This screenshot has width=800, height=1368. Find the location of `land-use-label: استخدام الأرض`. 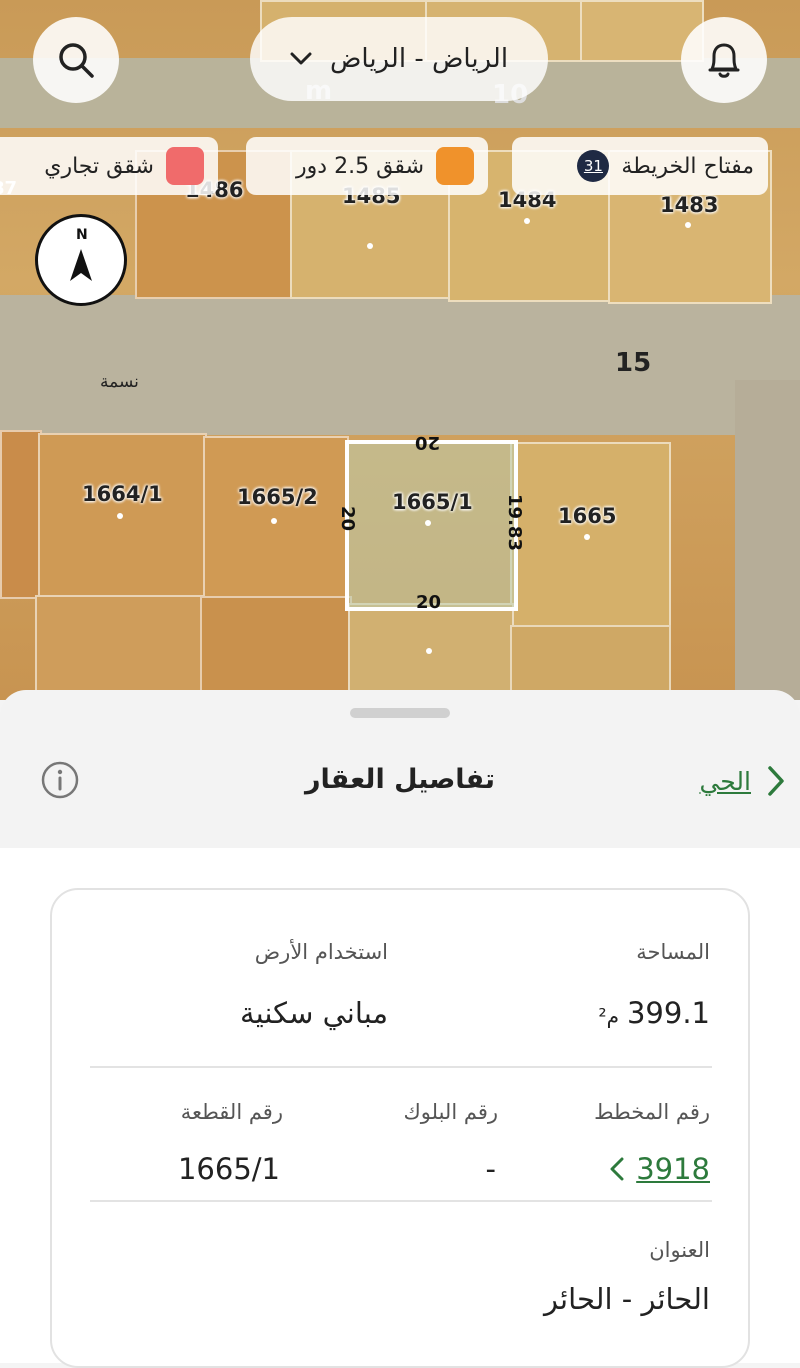

land-use-label: استخدام الأرض is located at coordinates (321, 952).